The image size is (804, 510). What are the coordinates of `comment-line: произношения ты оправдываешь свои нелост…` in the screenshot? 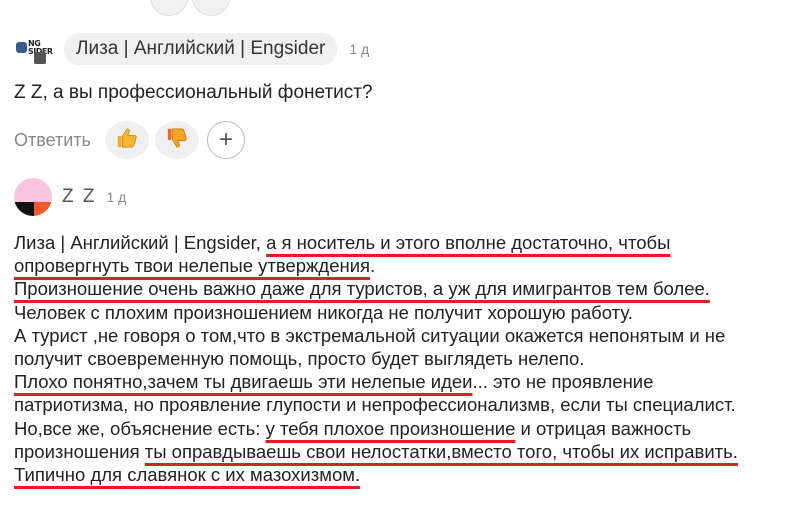 It's located at (376, 451).